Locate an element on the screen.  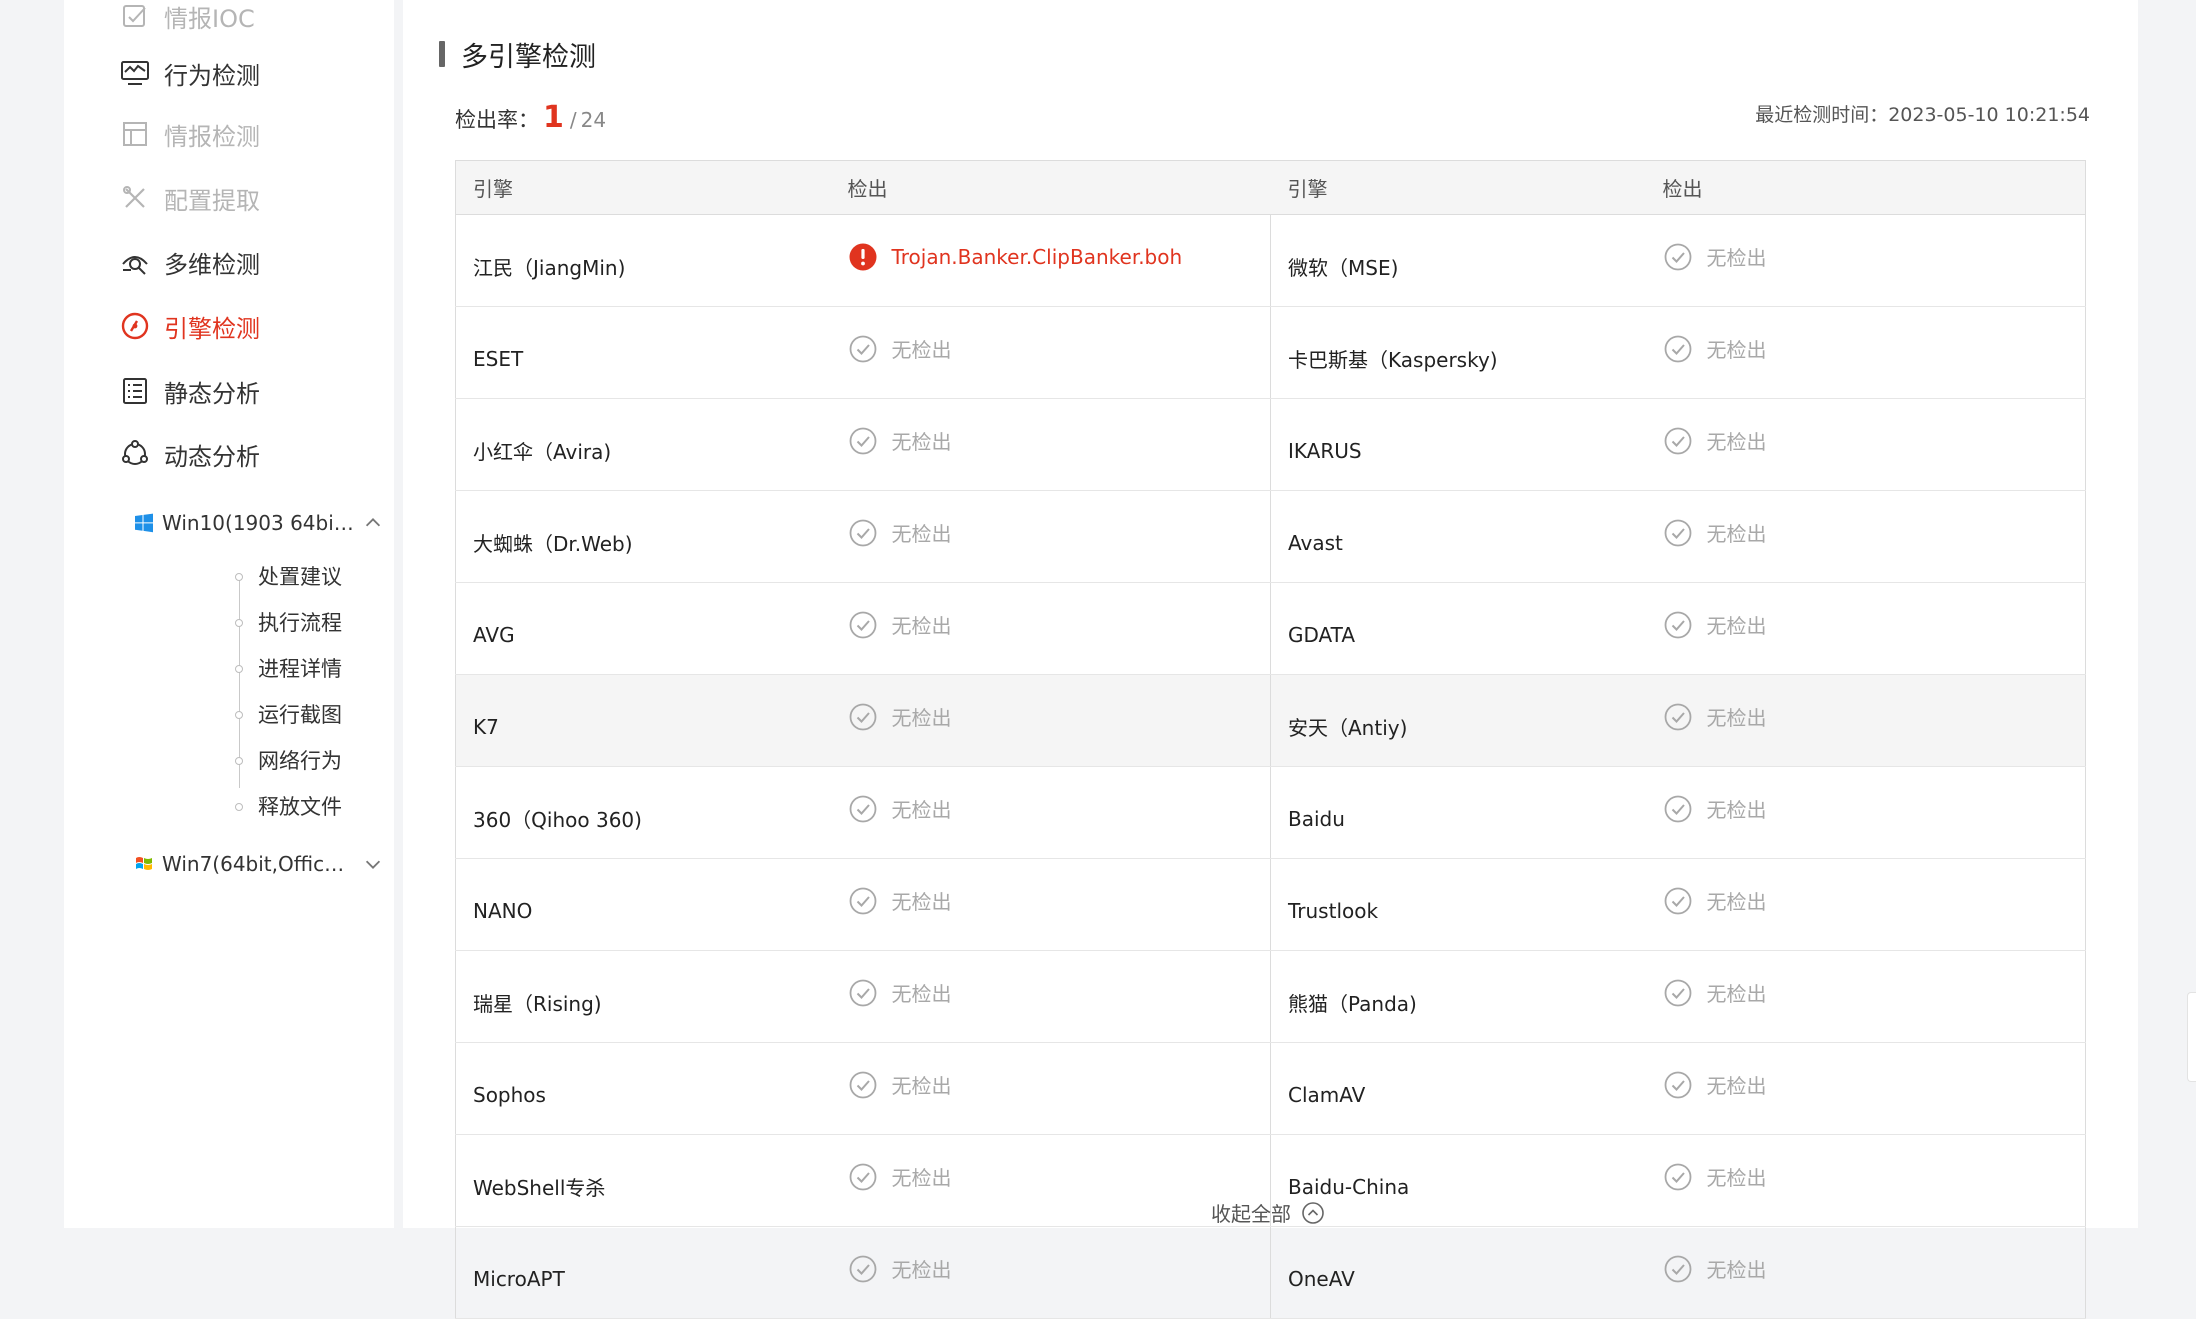
detected-count: 1 is located at coordinates (553, 117).